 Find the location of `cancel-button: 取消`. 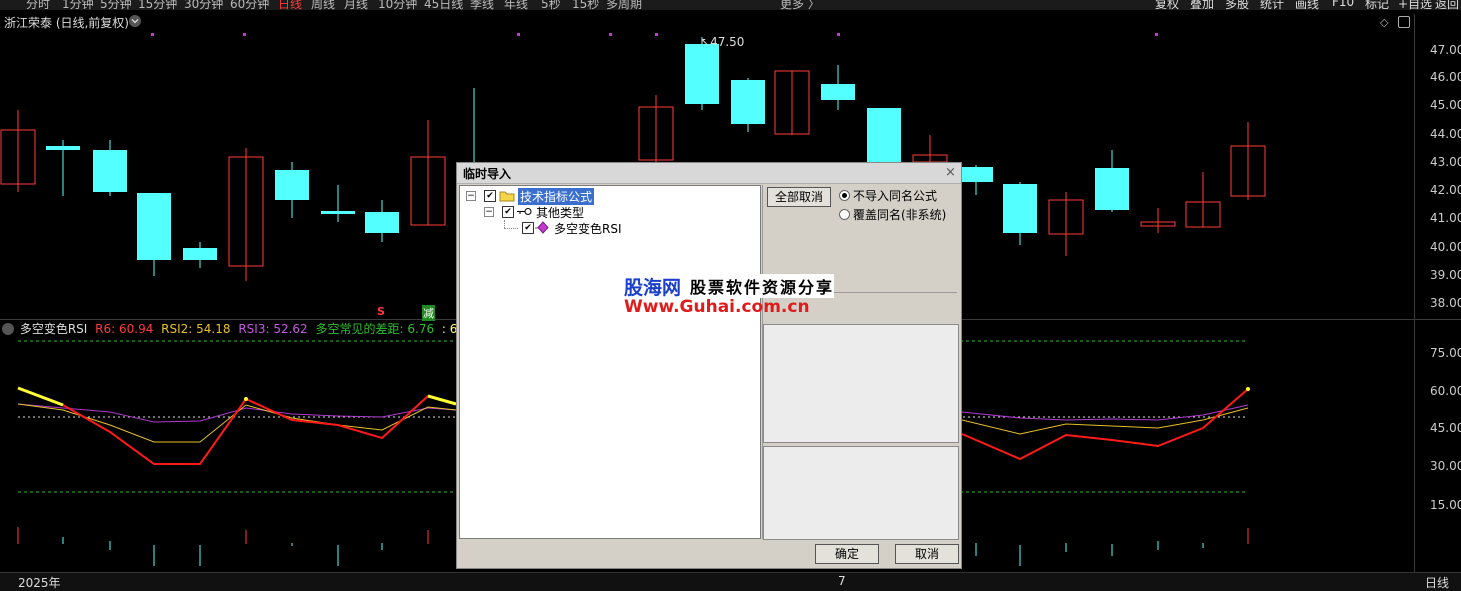

cancel-button: 取消 is located at coordinates (927, 554).